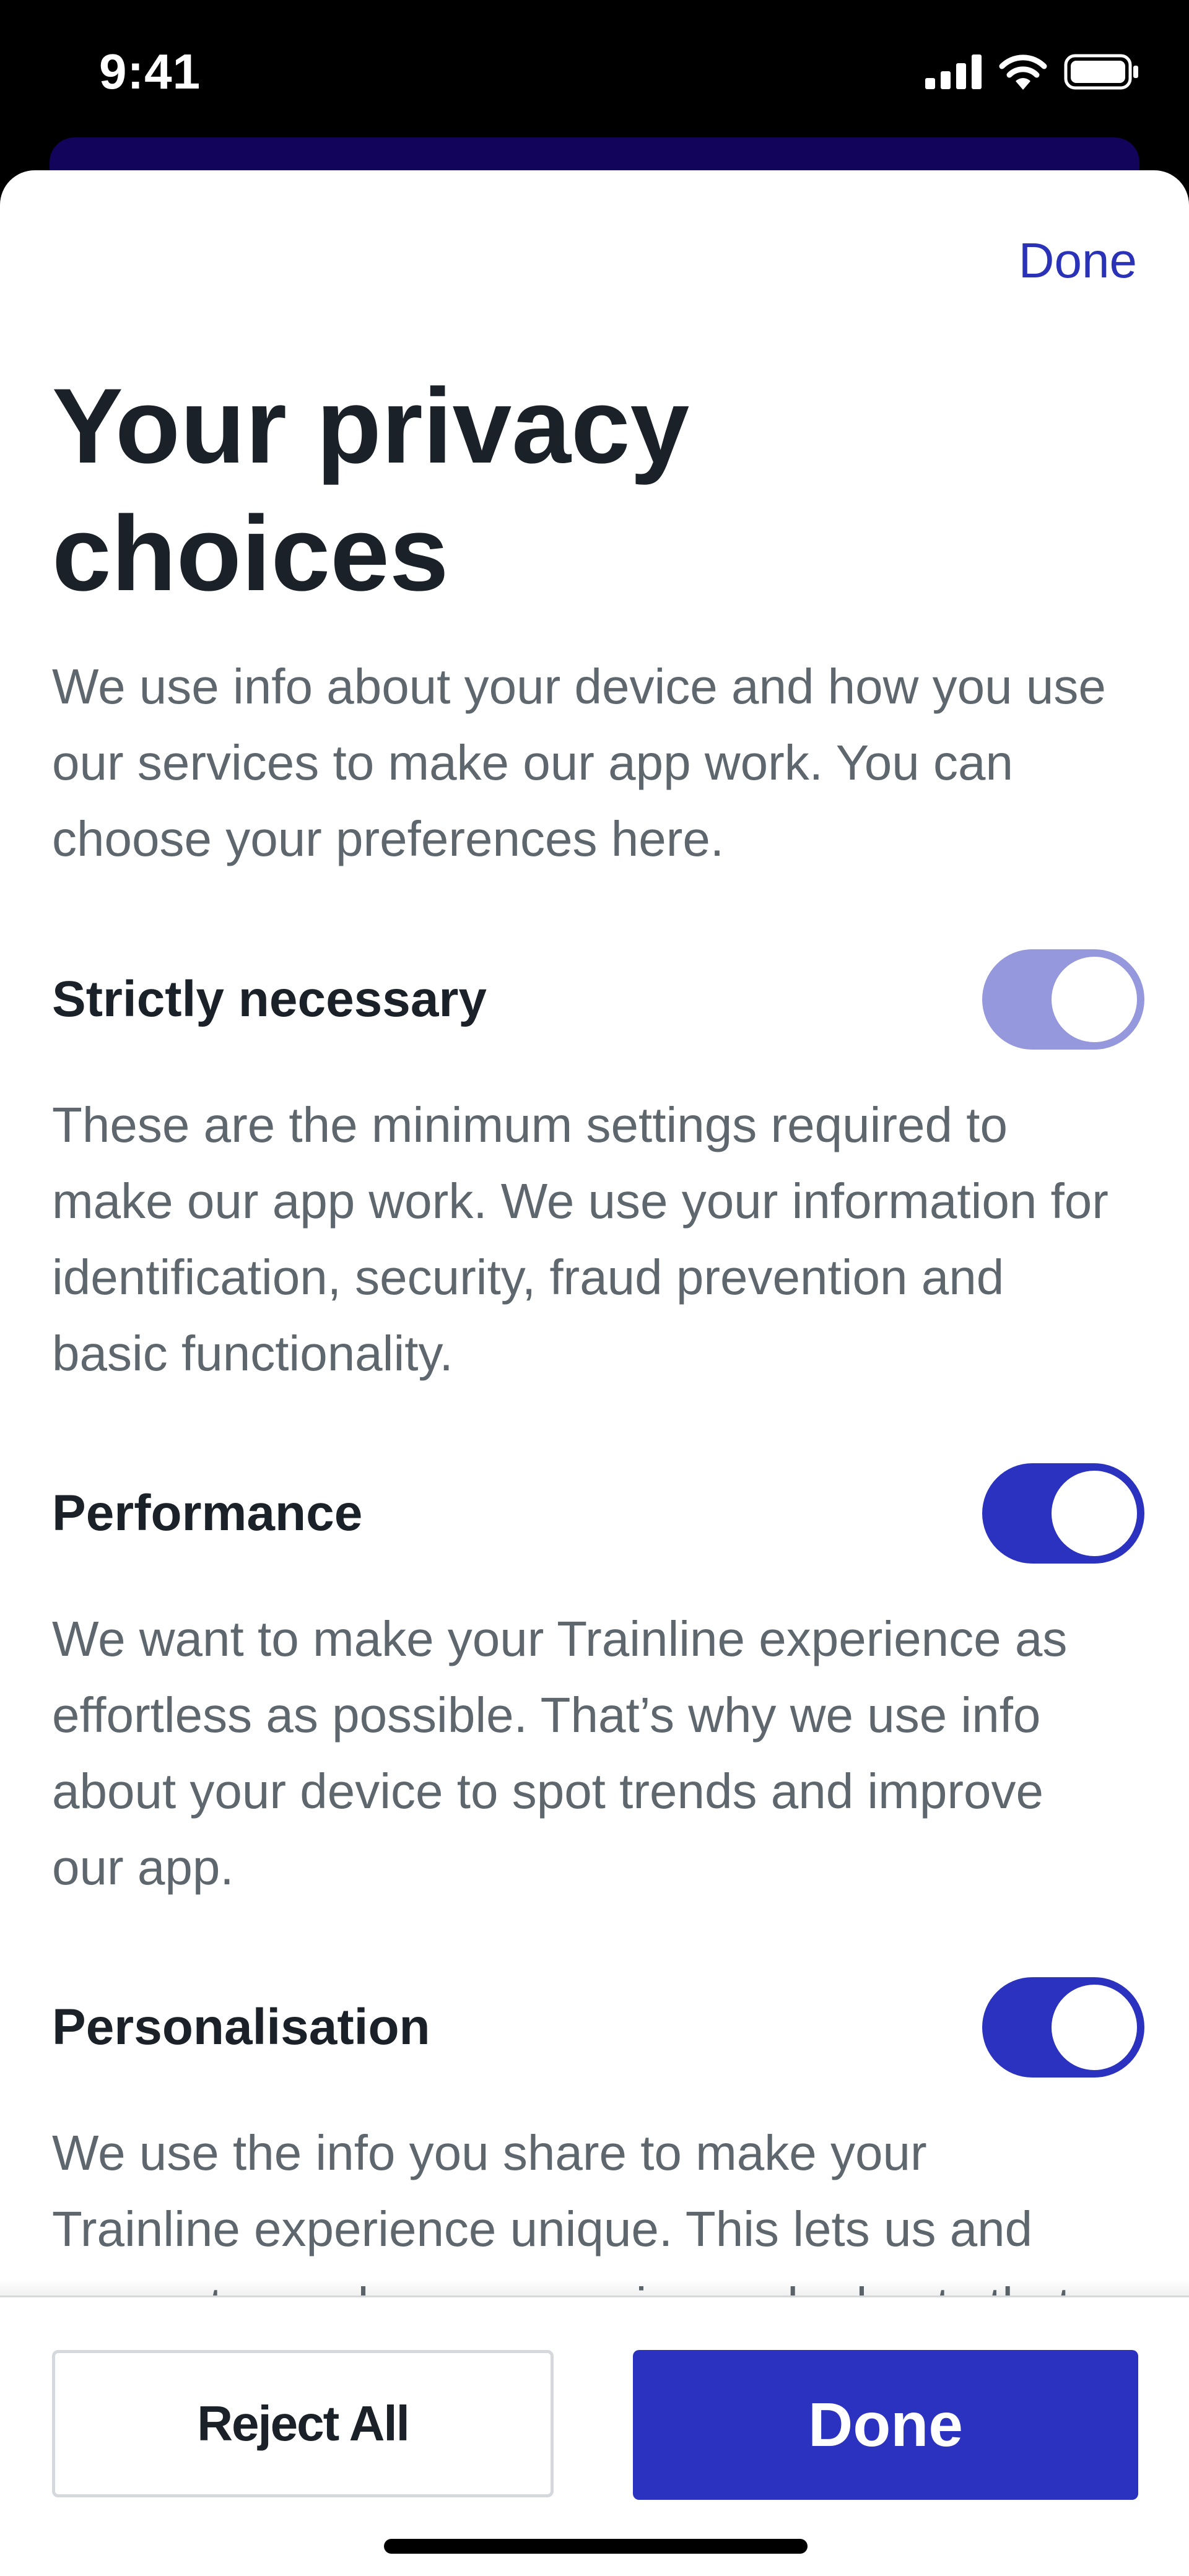 The width and height of the screenshot is (1189, 2576). I want to click on personalisation-toggle, so click(1063, 2027).